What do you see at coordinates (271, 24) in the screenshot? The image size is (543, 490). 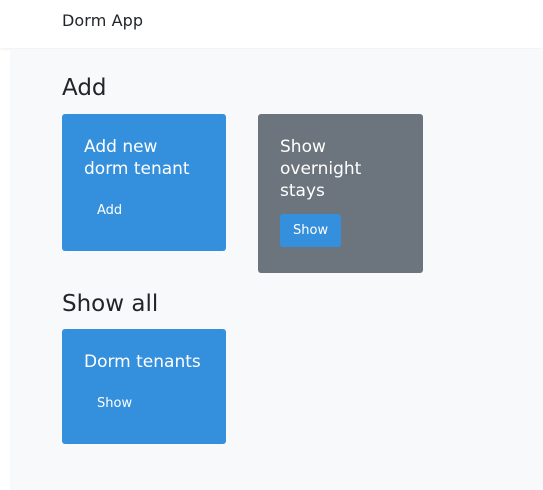 I see `navbar: Dorm App` at bounding box center [271, 24].